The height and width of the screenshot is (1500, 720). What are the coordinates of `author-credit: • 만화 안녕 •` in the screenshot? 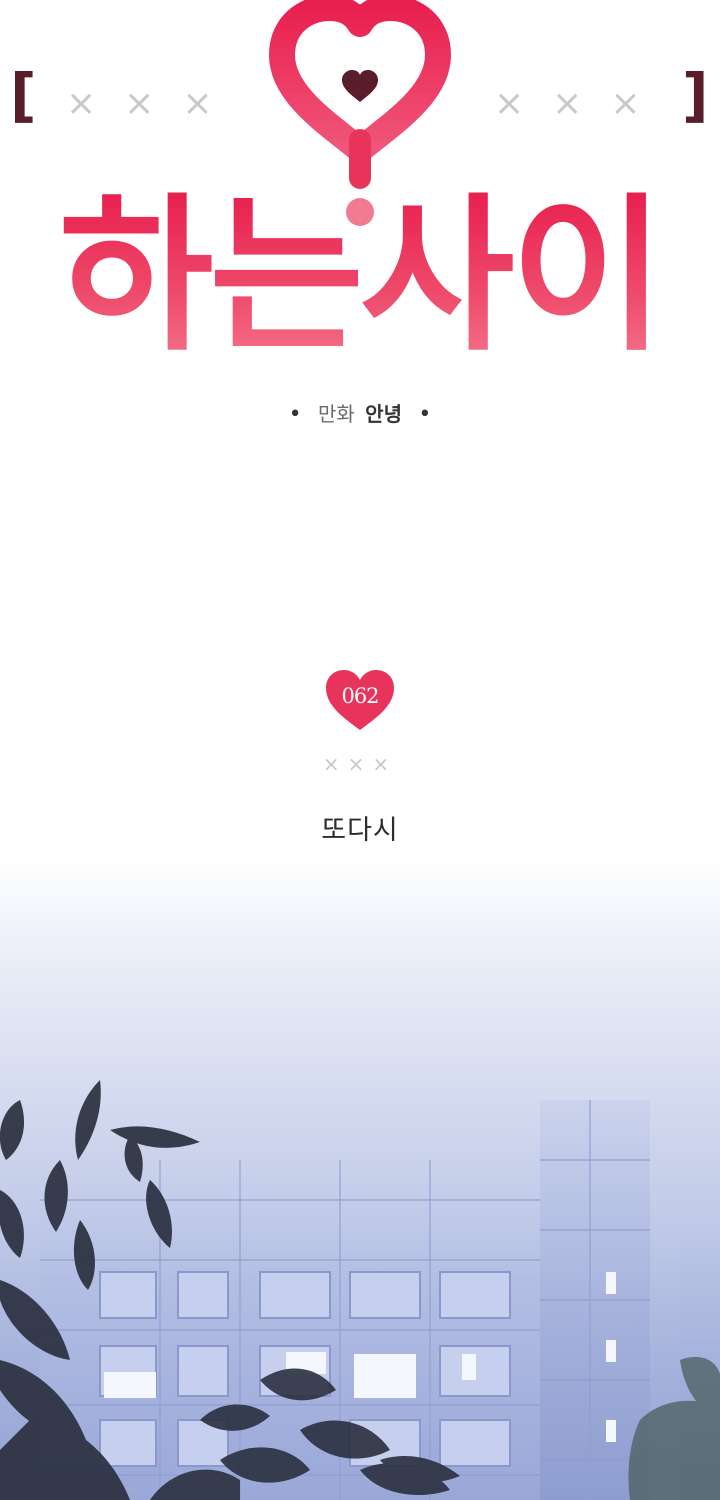 It's located at (360, 412).